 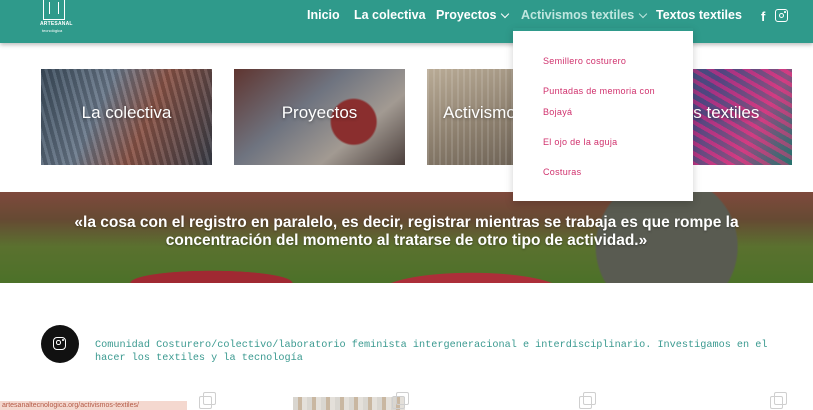 What do you see at coordinates (466, 15) in the screenshot?
I see `nav-proyectos-label: Proyectos` at bounding box center [466, 15].